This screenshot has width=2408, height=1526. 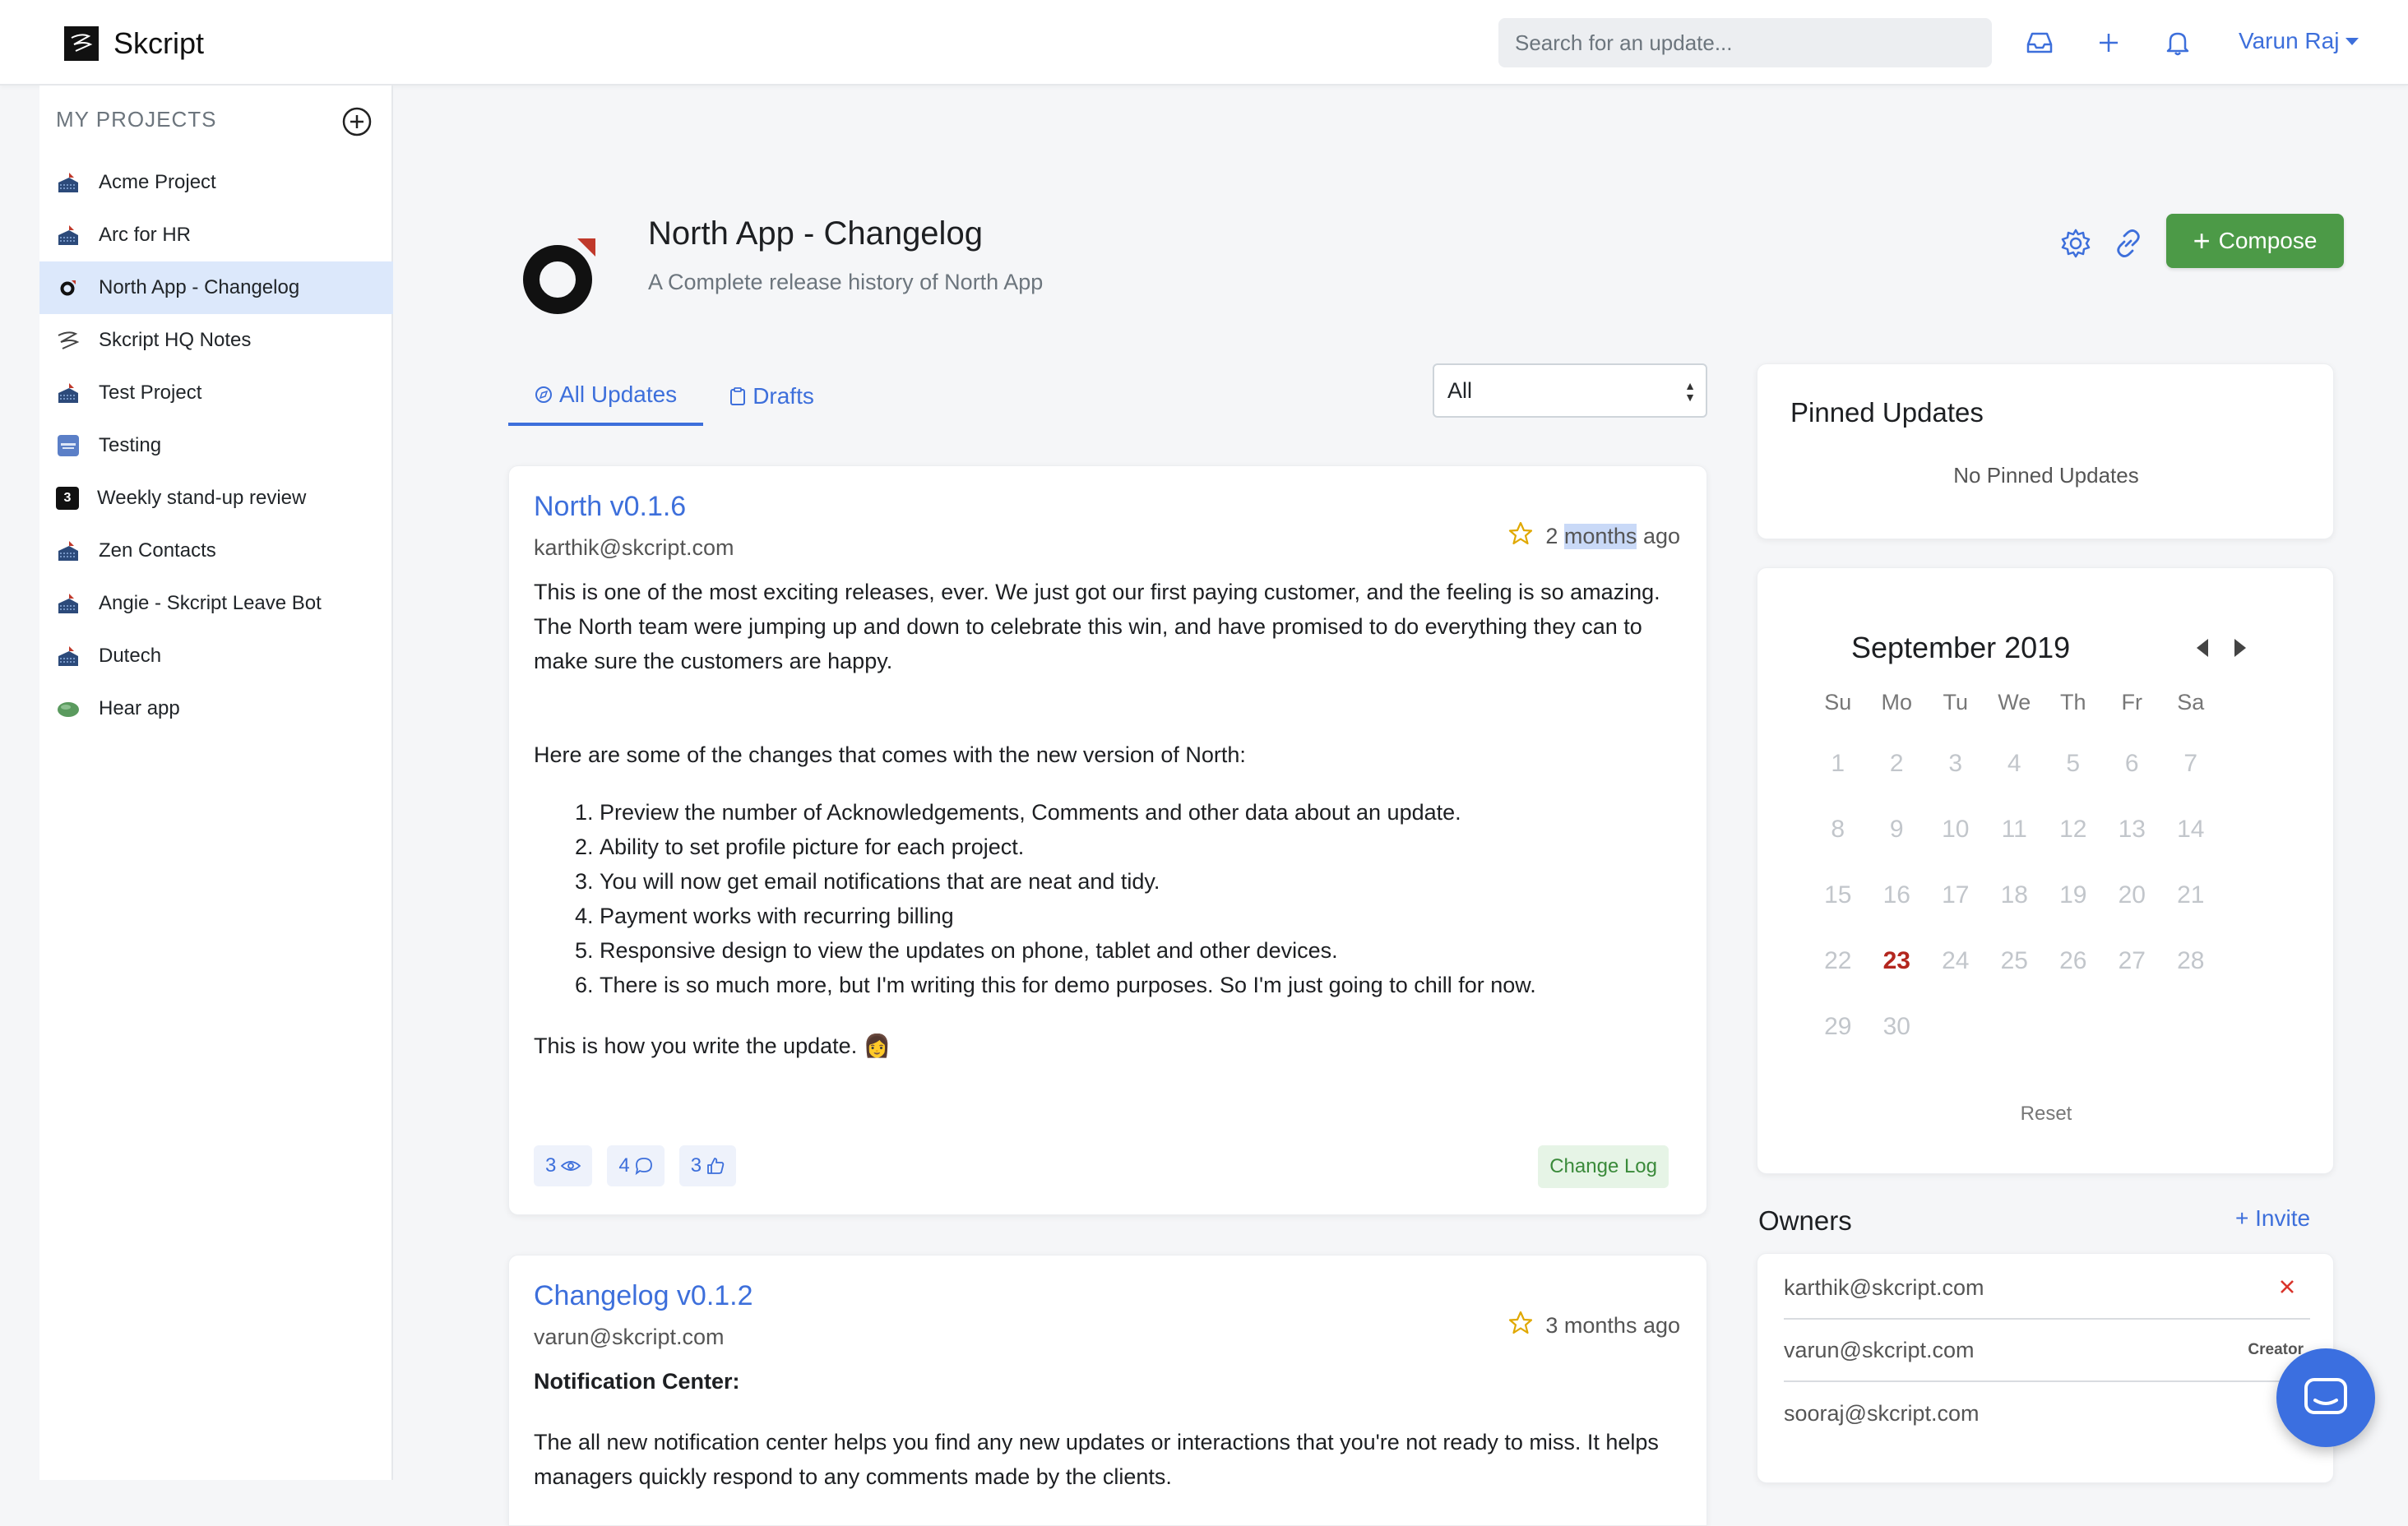 What do you see at coordinates (571, 1166) in the screenshot?
I see `eye-icon` at bounding box center [571, 1166].